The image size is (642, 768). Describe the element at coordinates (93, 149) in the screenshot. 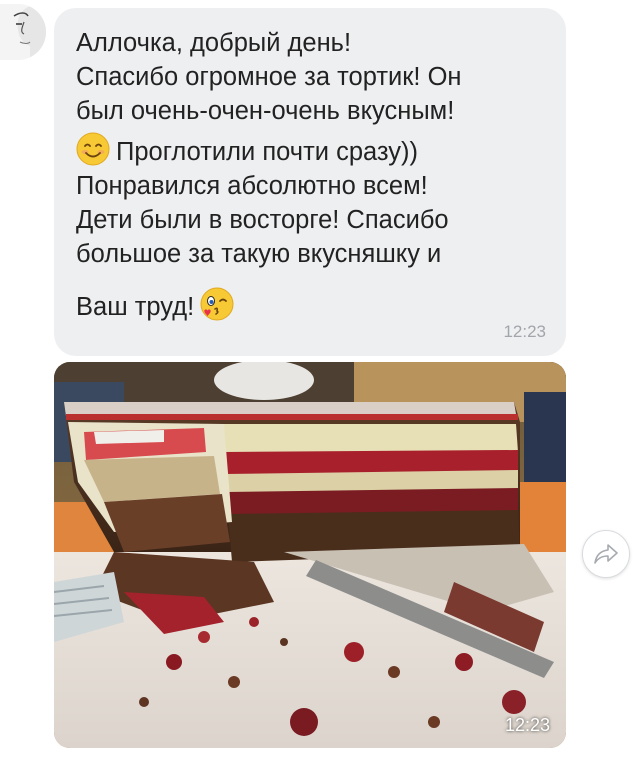

I see `smiling-face-emoji-icon` at that location.